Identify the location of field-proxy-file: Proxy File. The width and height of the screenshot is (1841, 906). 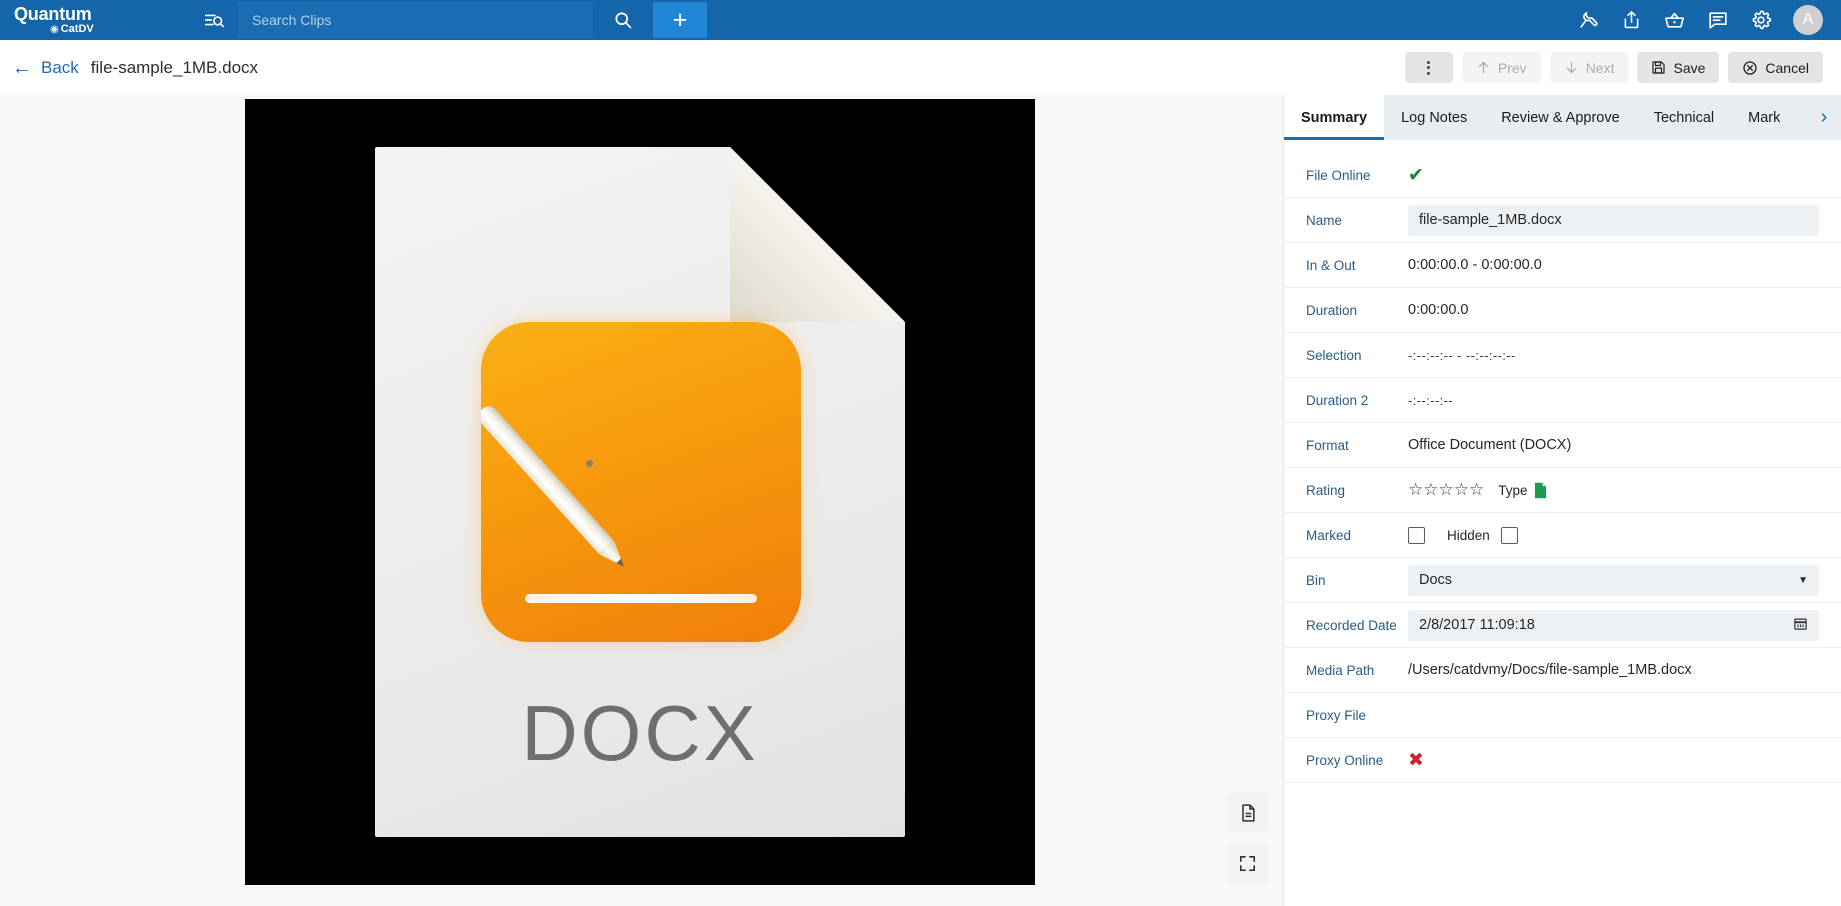
(1562, 715).